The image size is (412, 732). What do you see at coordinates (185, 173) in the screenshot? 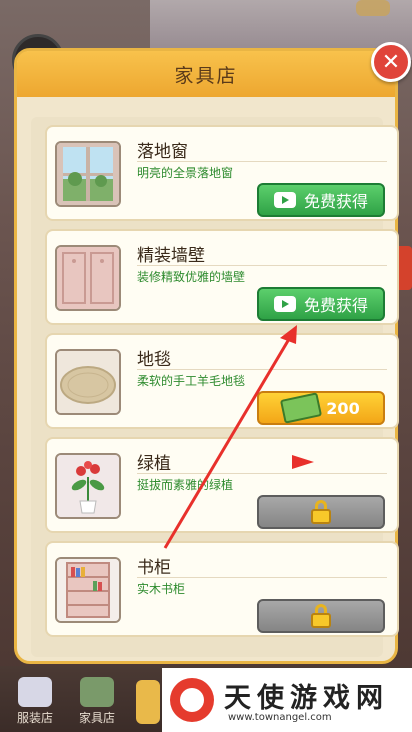
I see `item-description: 明亮的全景落地窗` at bounding box center [185, 173].